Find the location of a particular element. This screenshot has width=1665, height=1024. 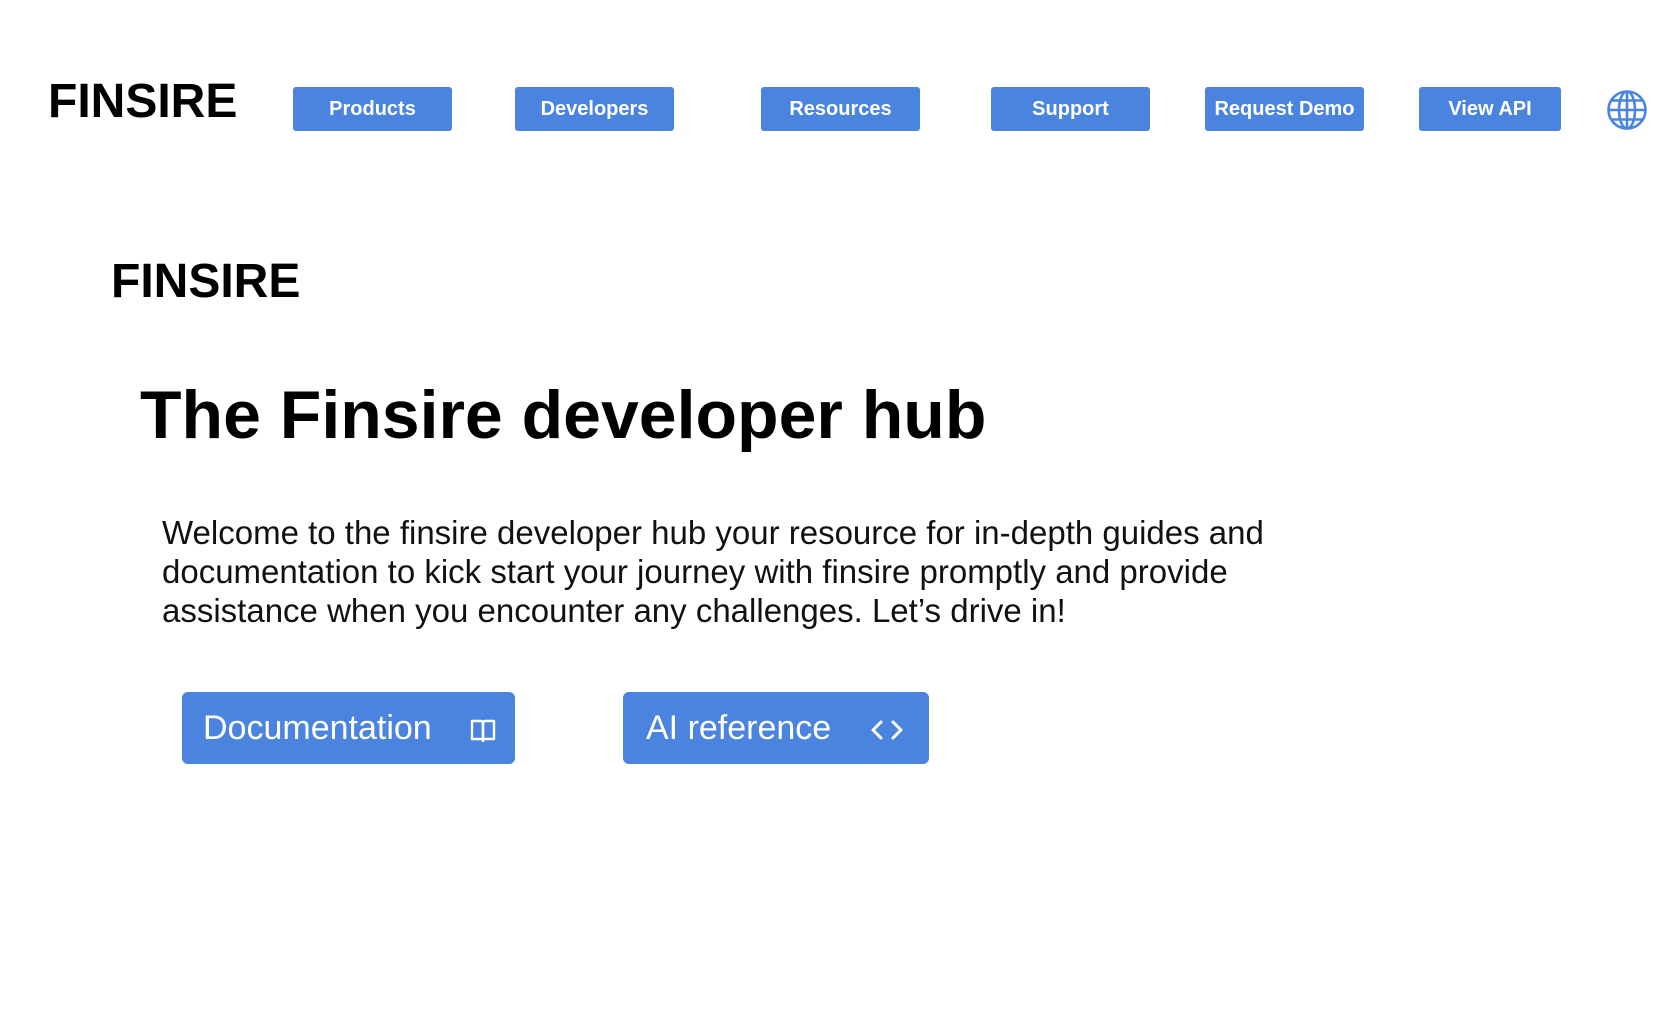

nav-request-demo-button: Request Demo is located at coordinates (1284, 109).